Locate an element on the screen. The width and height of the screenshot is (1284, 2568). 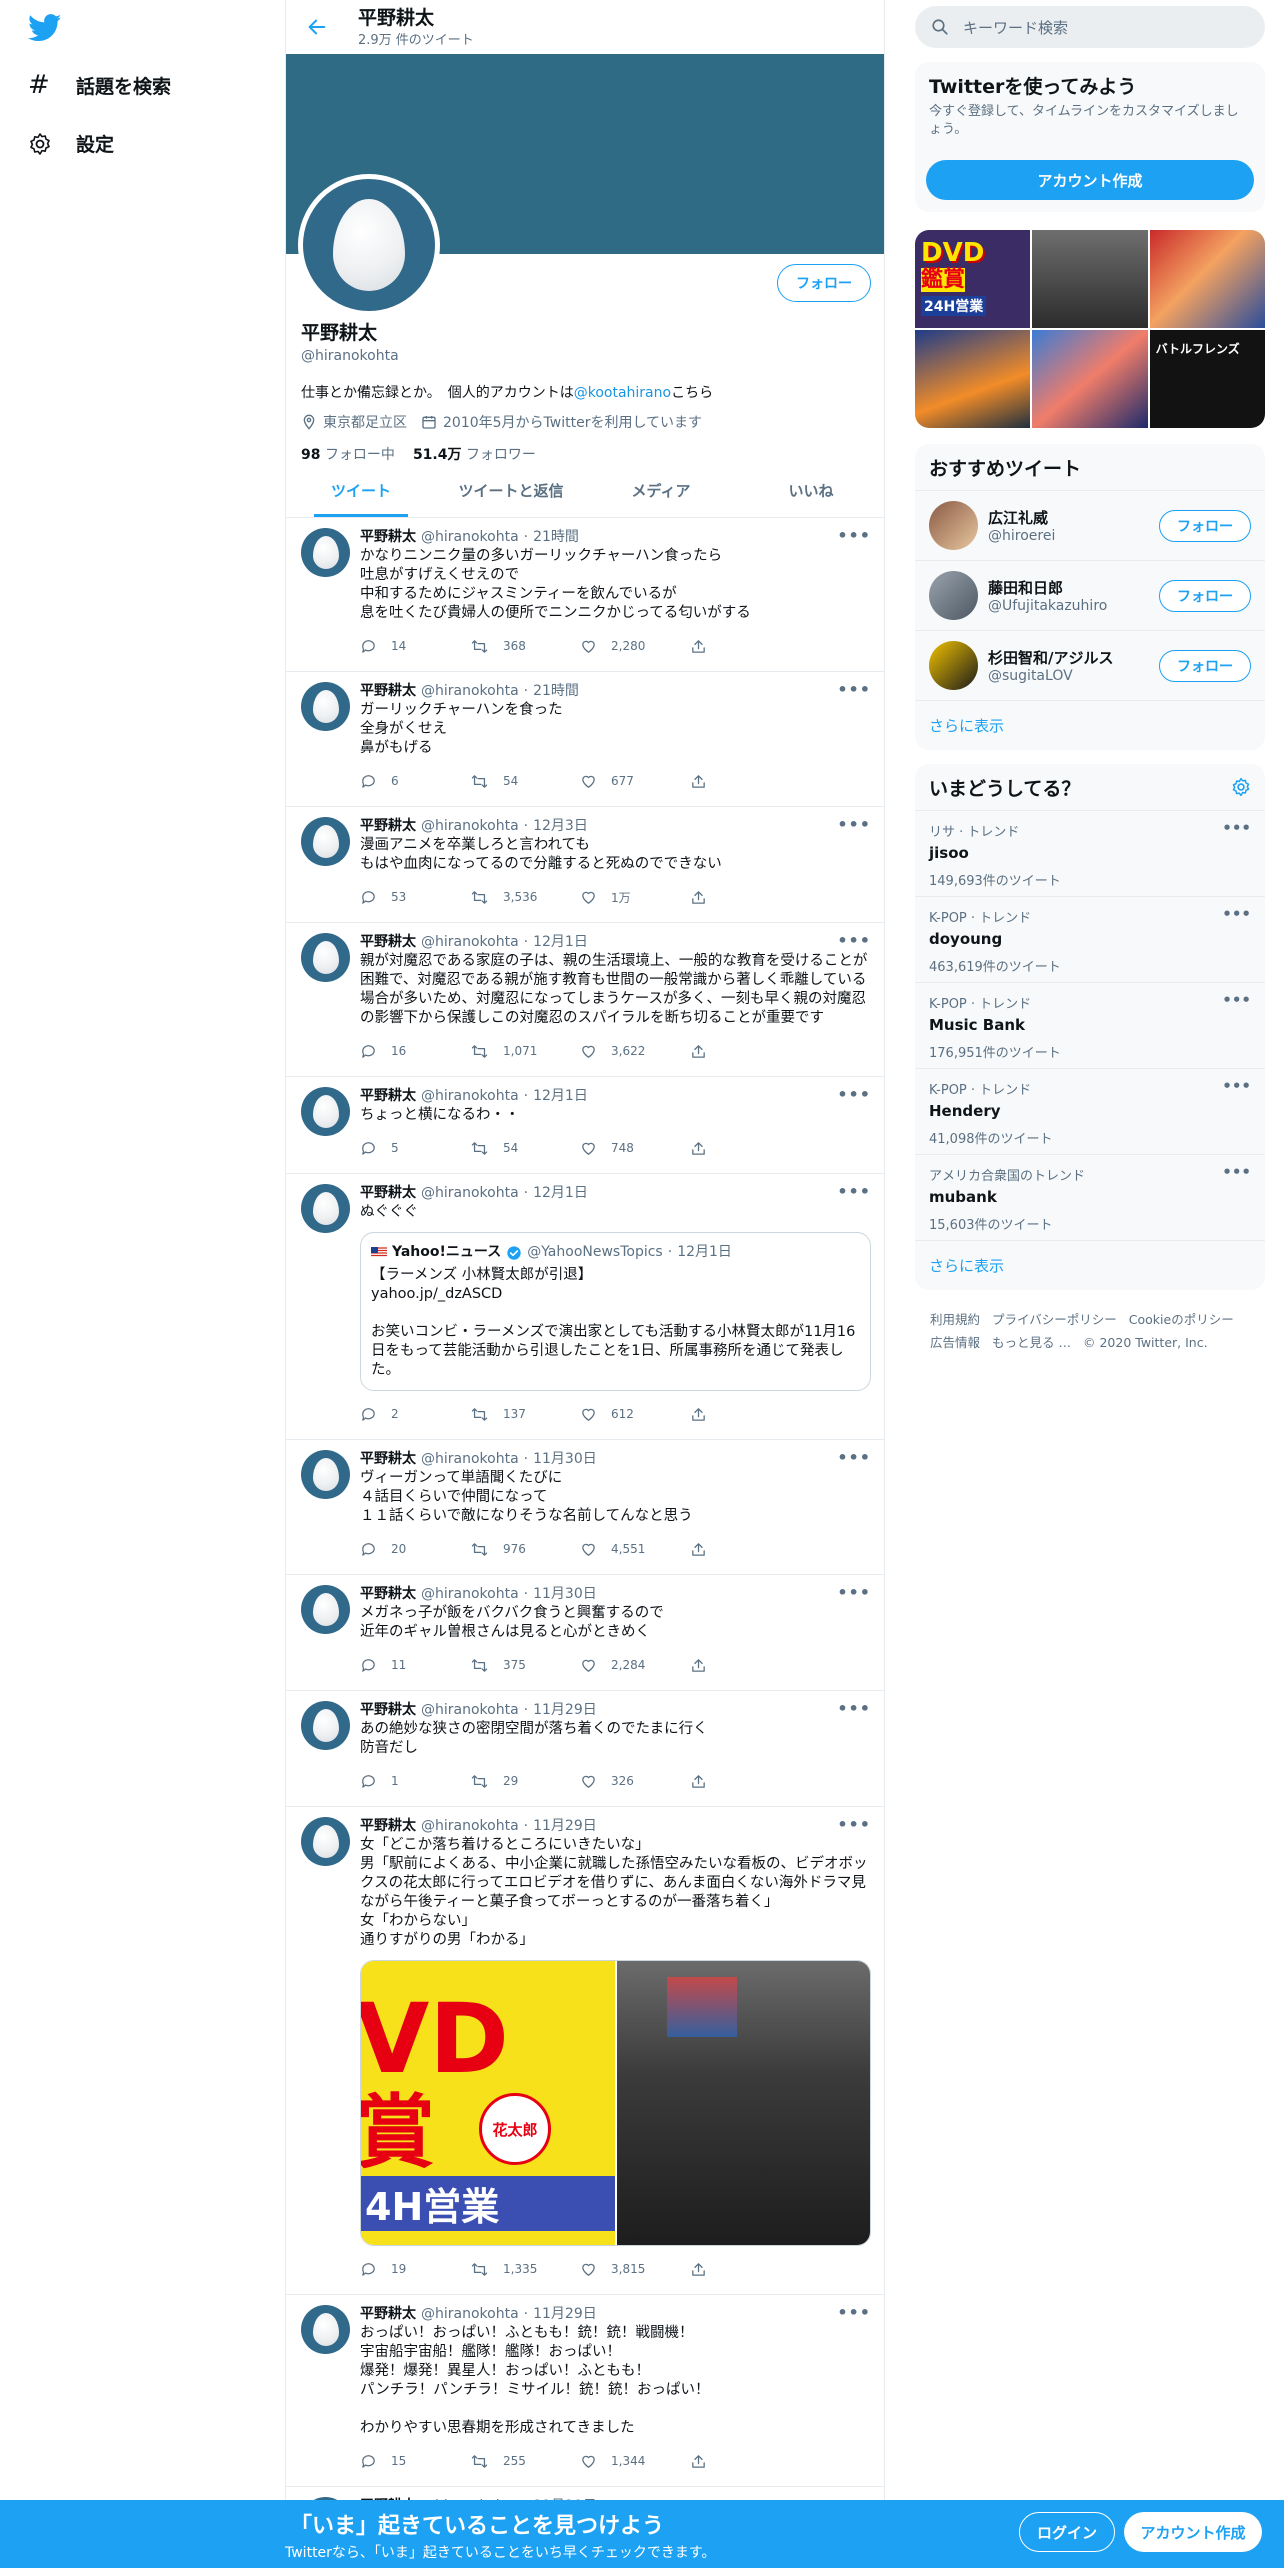
like-button: 612 is located at coordinates (635, 1414).